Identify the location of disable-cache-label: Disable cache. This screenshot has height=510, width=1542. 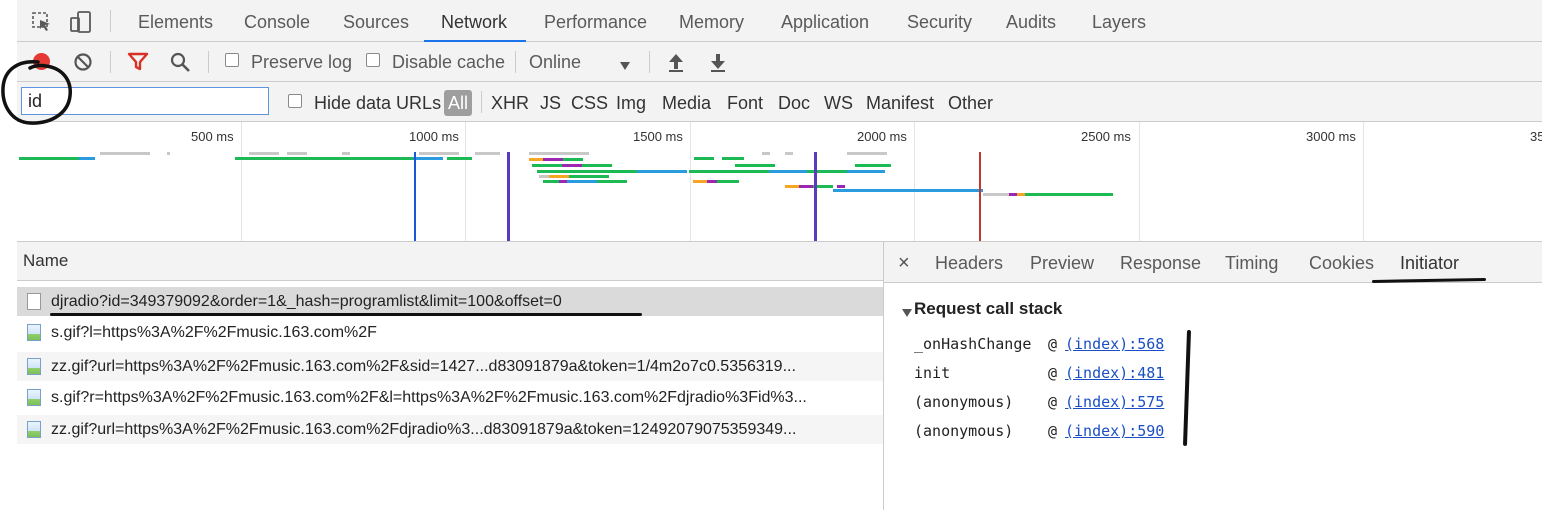
(448, 62).